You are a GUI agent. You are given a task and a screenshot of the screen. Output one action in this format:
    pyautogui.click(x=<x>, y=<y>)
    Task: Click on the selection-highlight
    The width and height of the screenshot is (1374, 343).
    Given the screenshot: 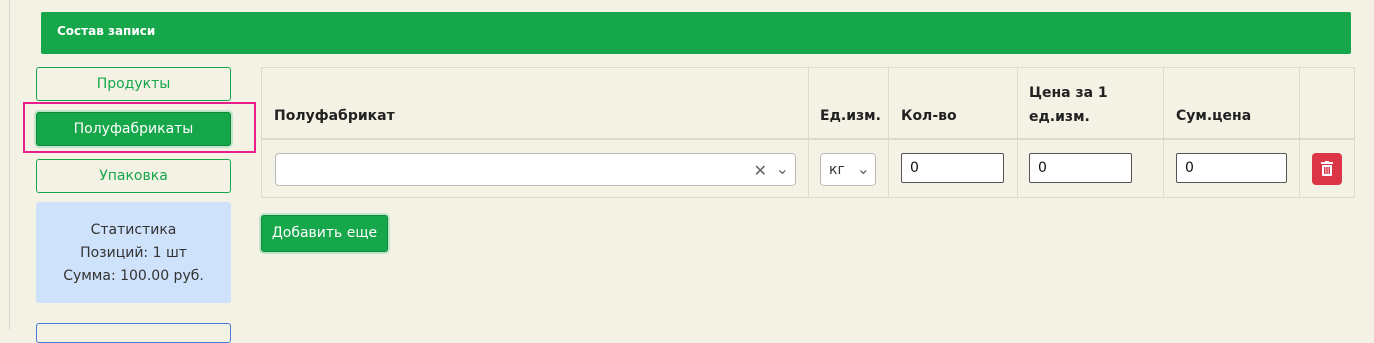 What is the action you would take?
    pyautogui.click(x=139, y=127)
    